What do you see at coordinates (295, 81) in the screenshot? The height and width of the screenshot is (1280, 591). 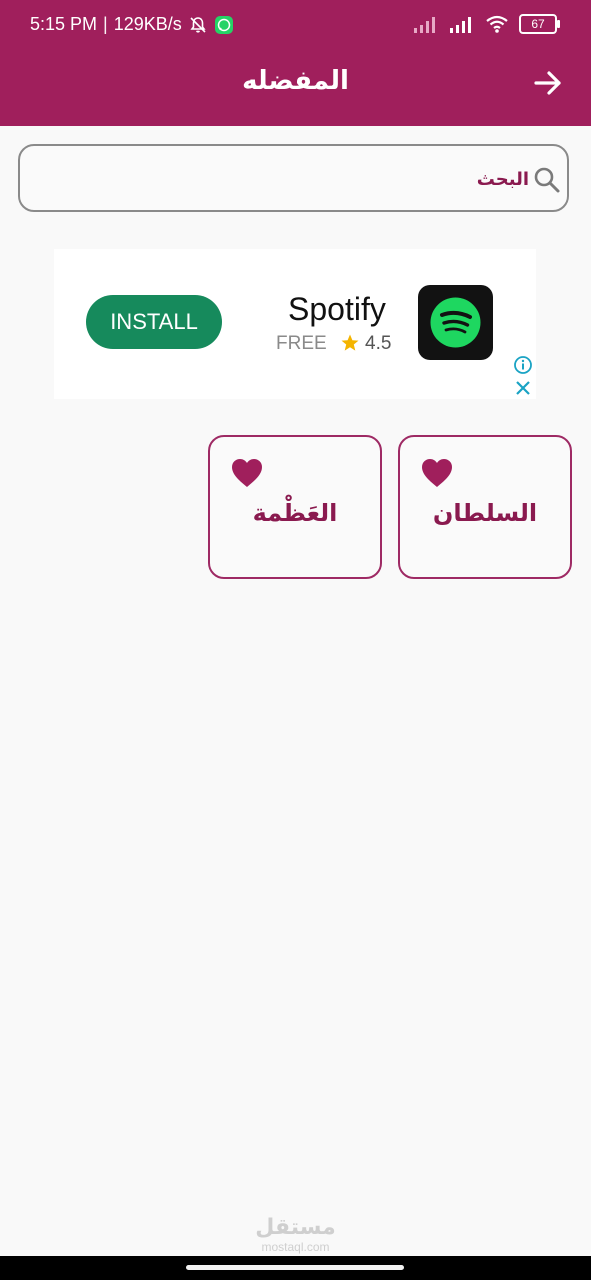 I see `page-title: المفضله` at bounding box center [295, 81].